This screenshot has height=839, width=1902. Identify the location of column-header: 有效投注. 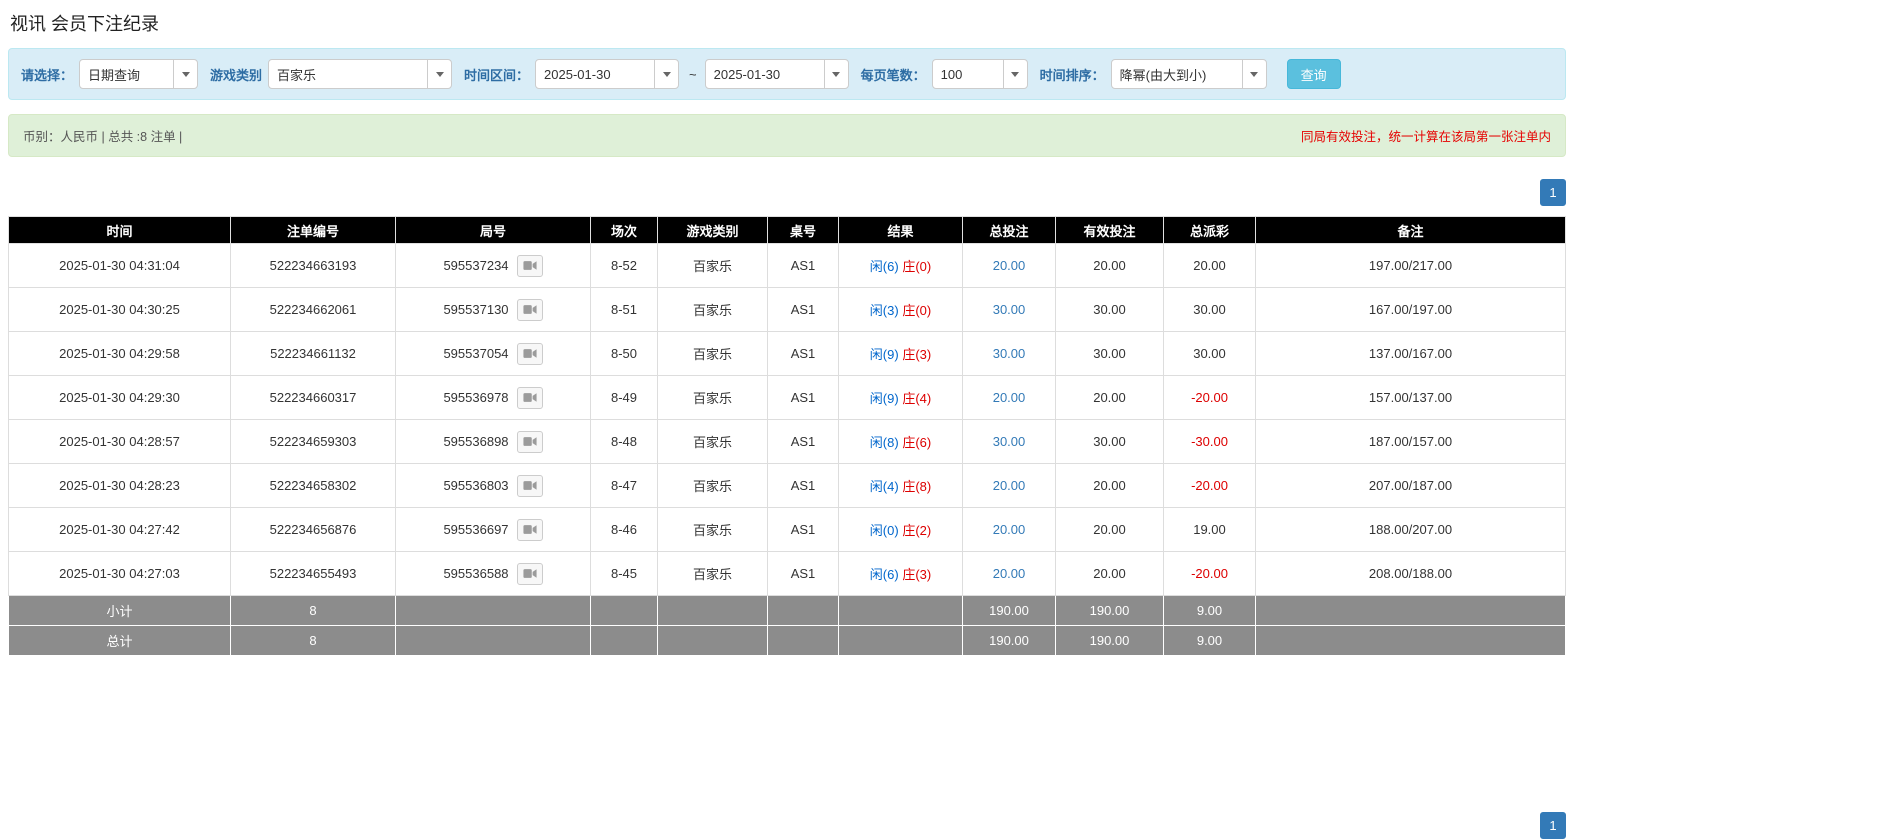
(1109, 230).